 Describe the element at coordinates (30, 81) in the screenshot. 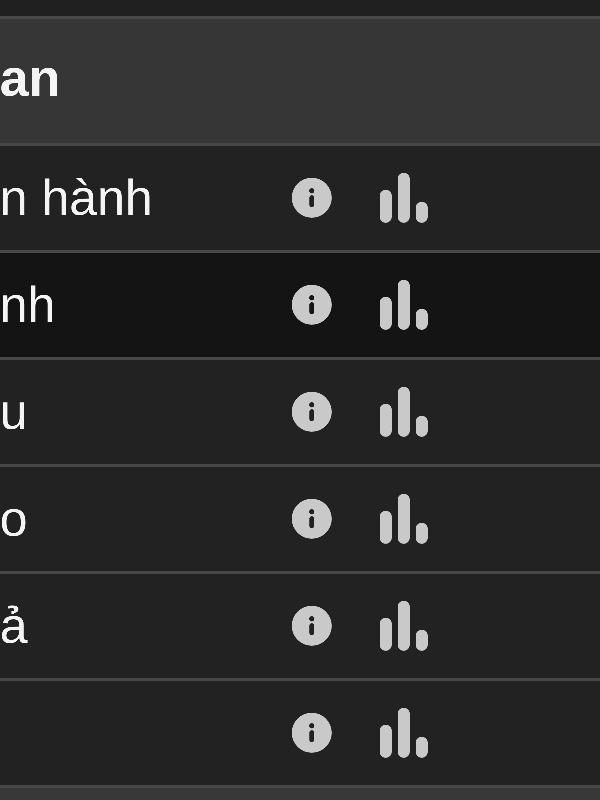

I see `section-title: an` at that location.